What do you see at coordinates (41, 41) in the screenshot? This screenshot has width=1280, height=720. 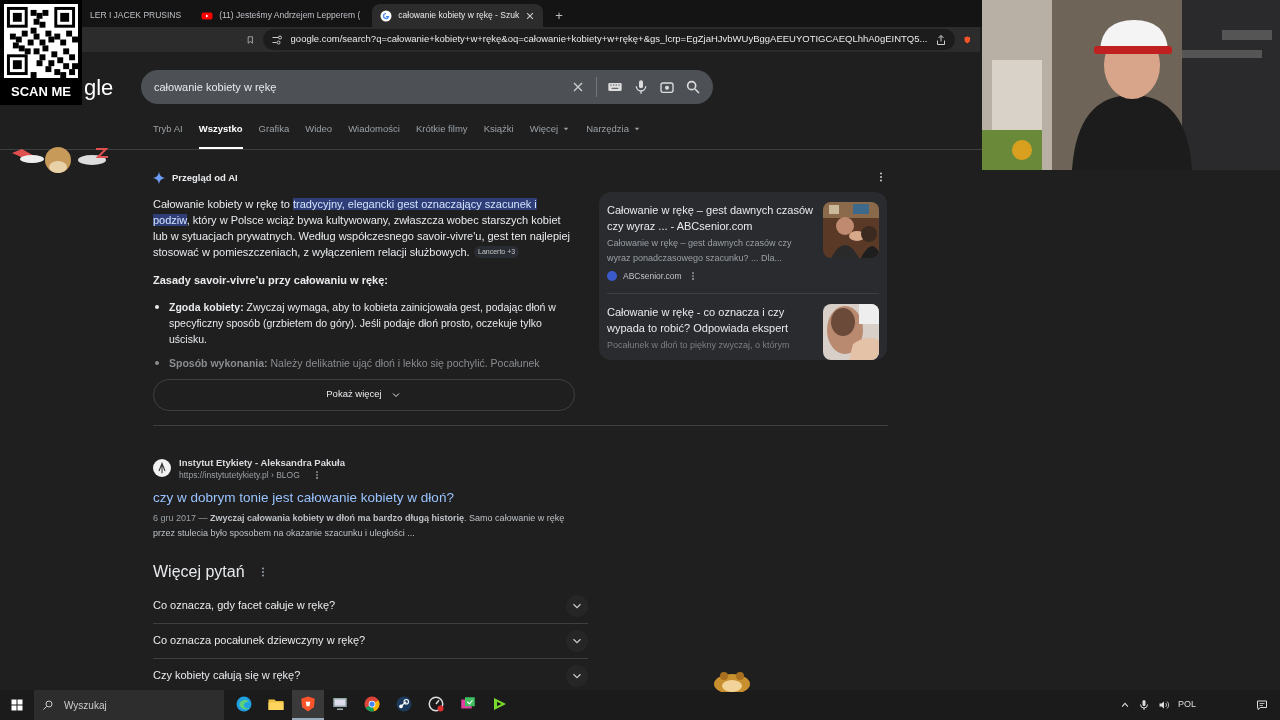 I see `qr-code-icon` at bounding box center [41, 41].